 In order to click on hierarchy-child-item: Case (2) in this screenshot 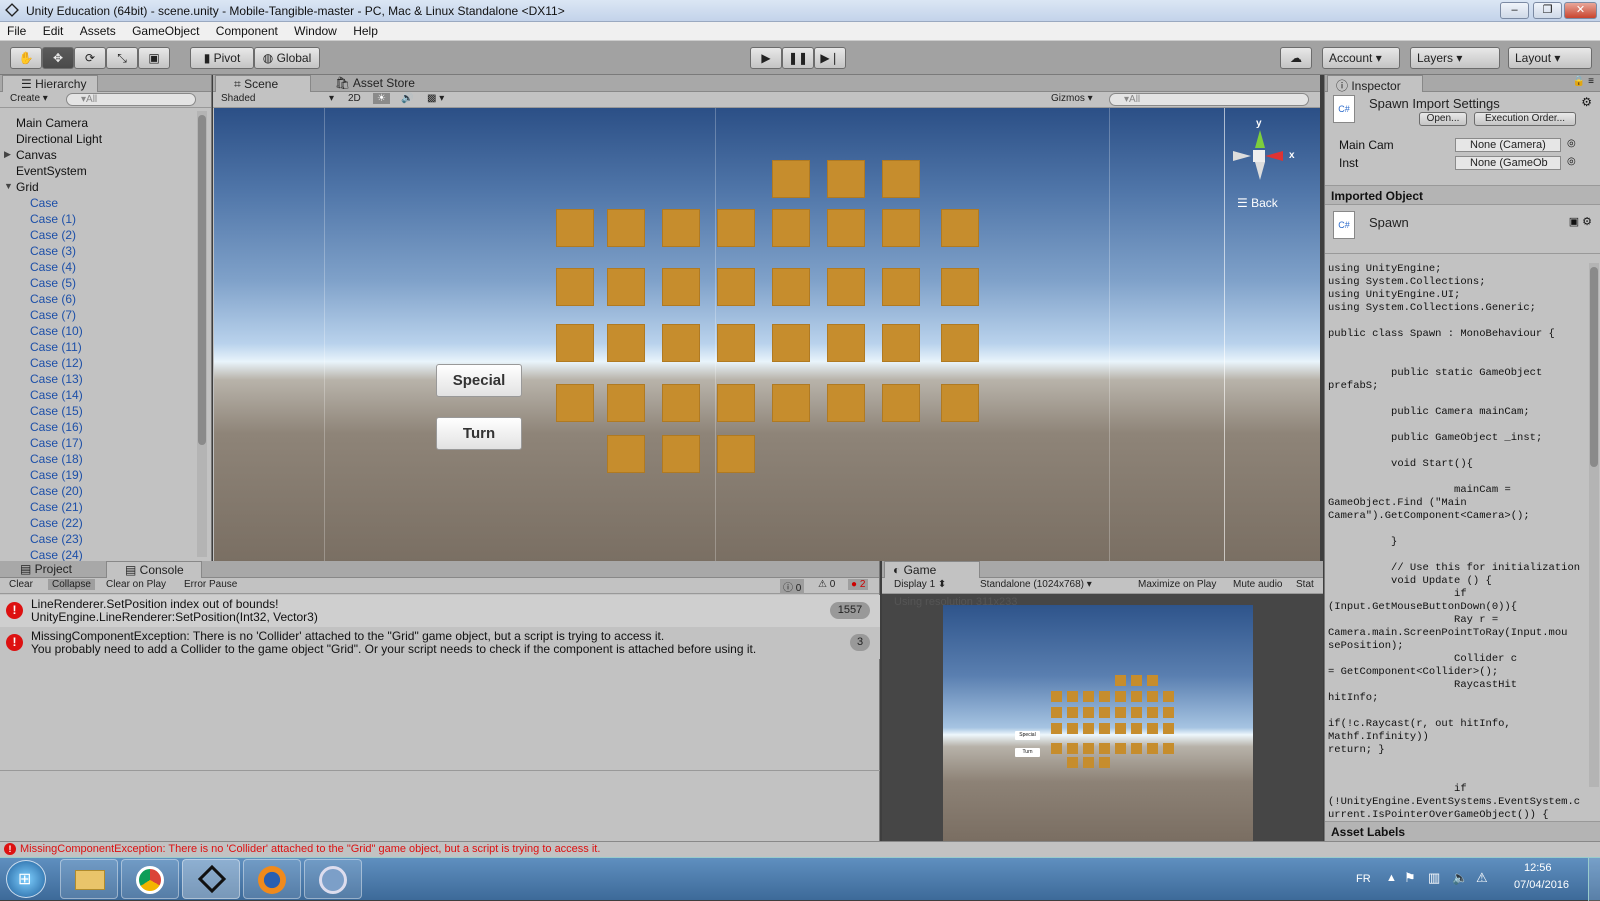, I will do `click(53, 235)`.